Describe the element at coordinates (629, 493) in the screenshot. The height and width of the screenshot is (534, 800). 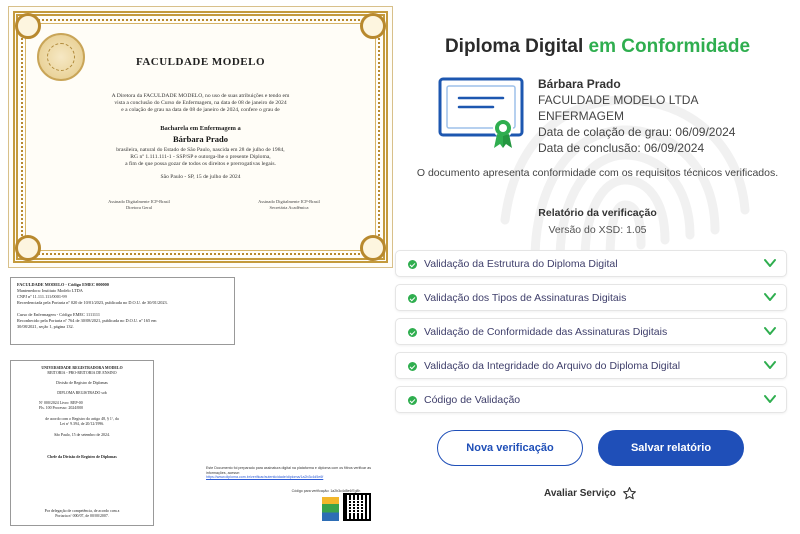
I see `star-icon` at that location.